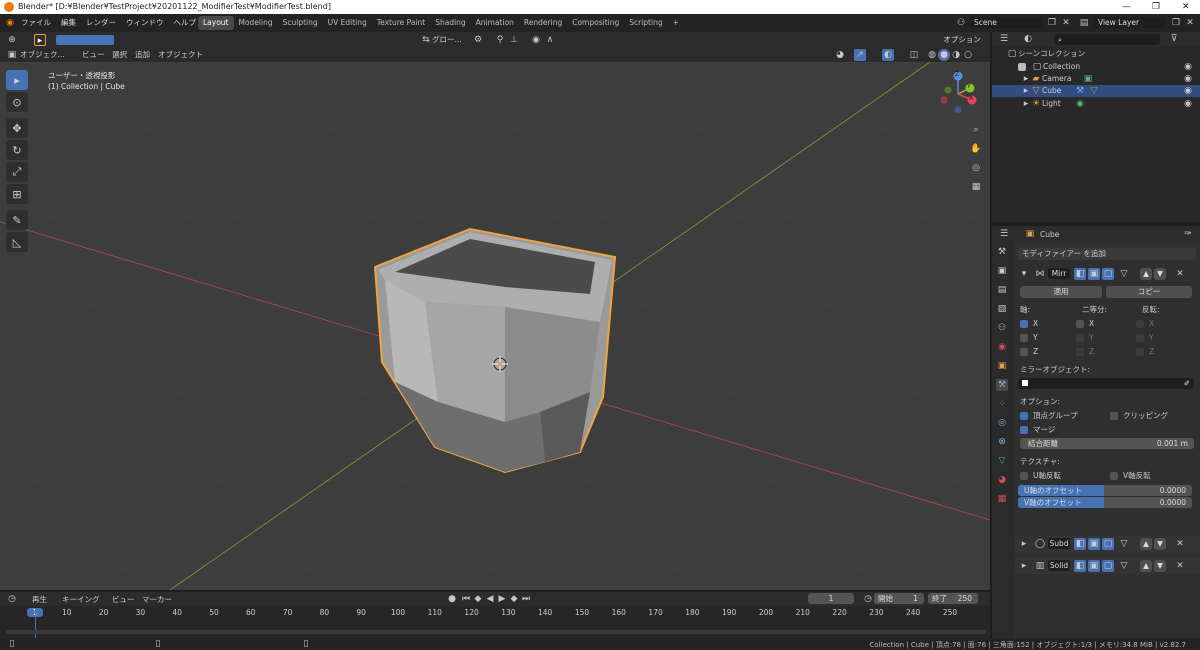  I want to click on outliner-editor-icon: ☰, so click(1004, 39).